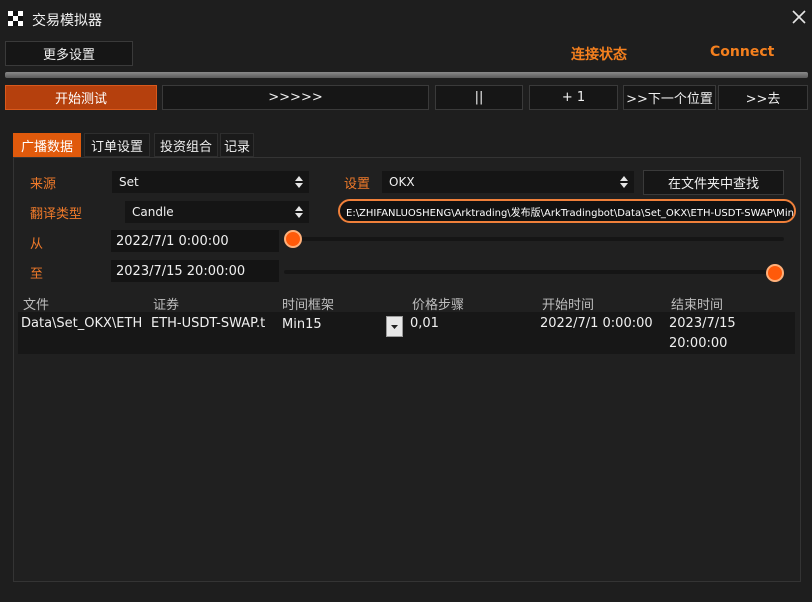 This screenshot has width=812, height=602. I want to click on tab-order-settings: 订单设置, so click(117, 145).